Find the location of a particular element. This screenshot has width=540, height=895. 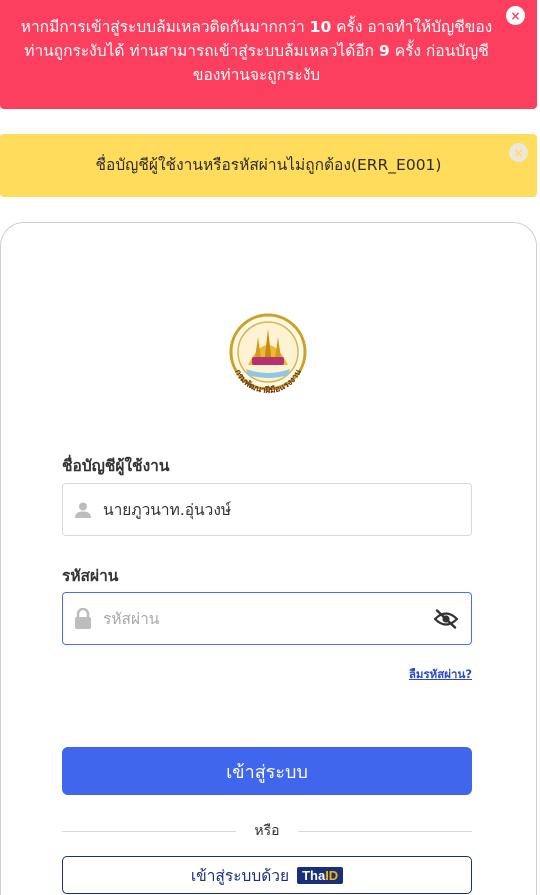

department-seal-logo: กรมพัฒนาฝีมือแรงงาน is located at coordinates (268, 355).